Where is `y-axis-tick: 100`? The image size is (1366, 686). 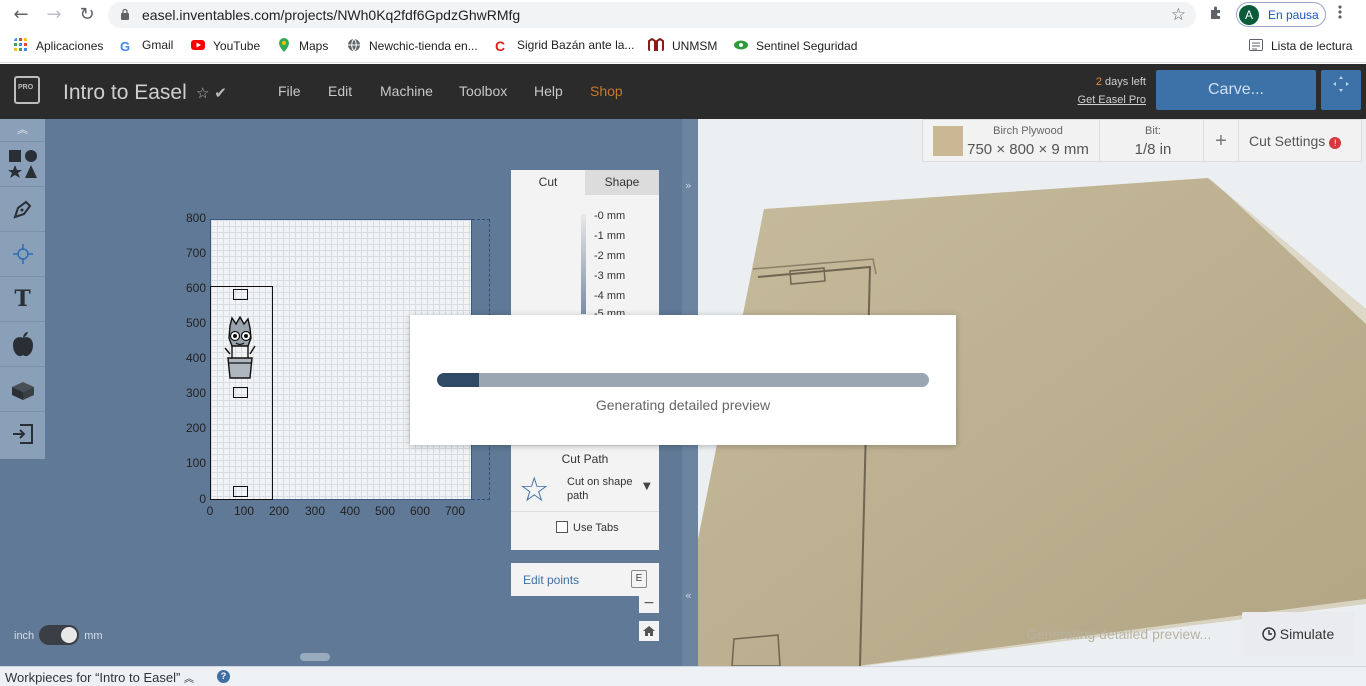
y-axis-tick: 100 is located at coordinates (195, 463).